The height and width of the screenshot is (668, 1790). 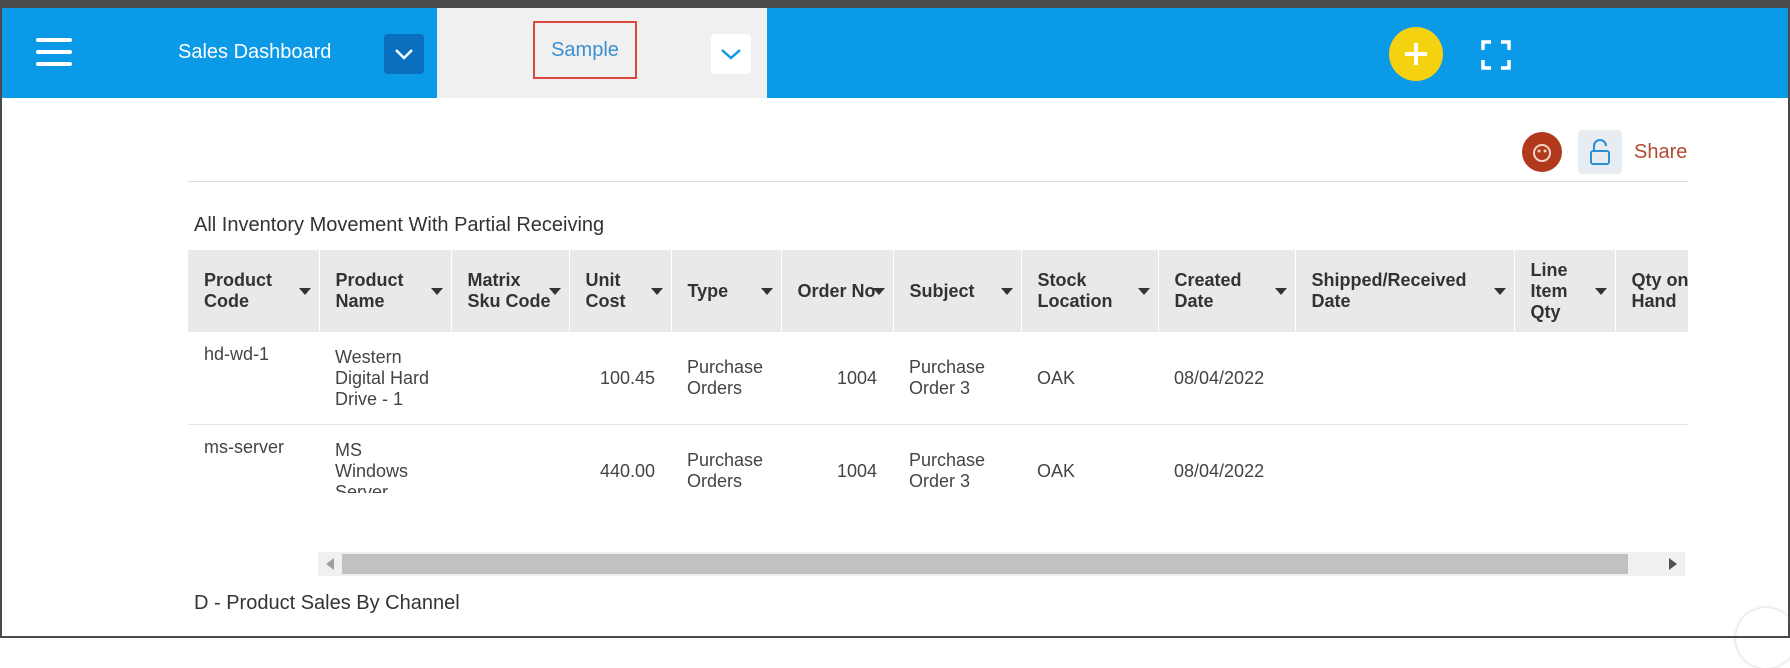 I want to click on add-button, so click(x=1416, y=54).